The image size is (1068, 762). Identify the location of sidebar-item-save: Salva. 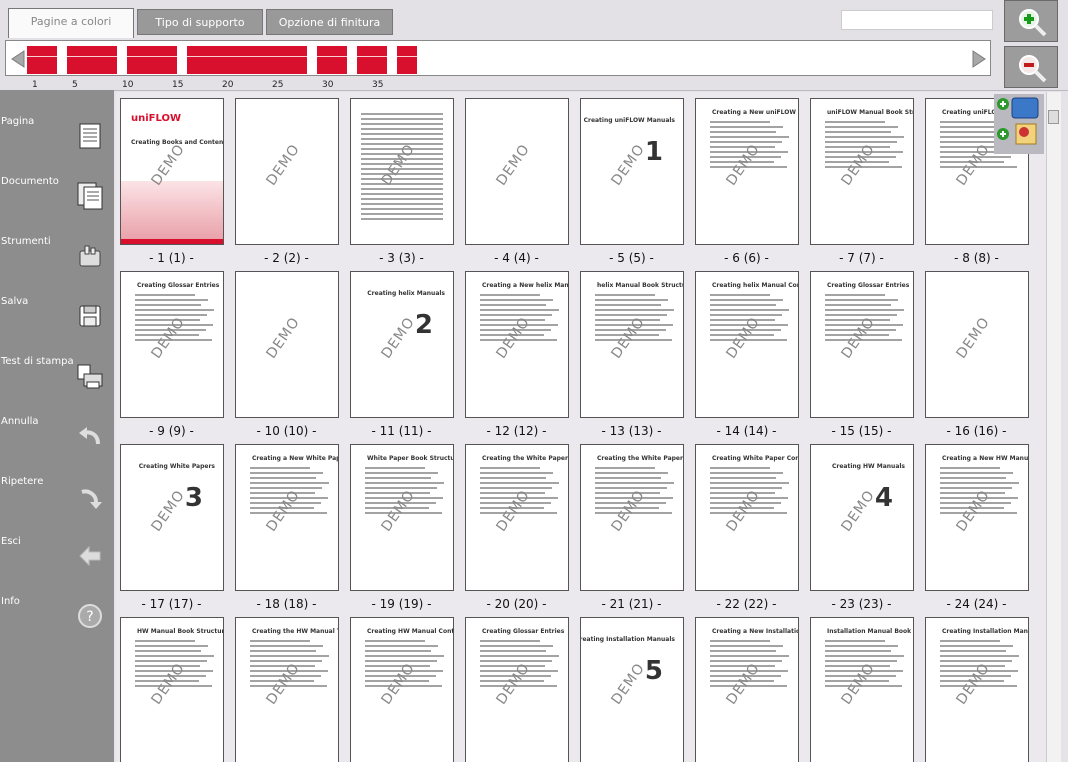
(57, 316).